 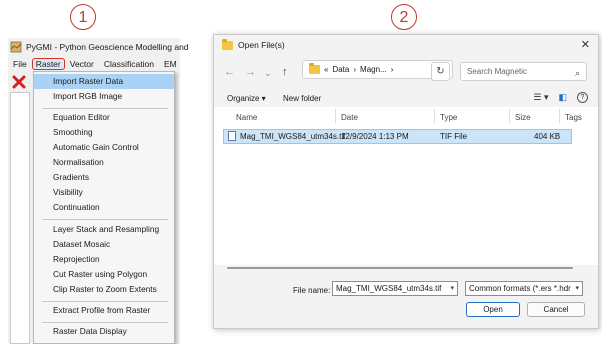 What do you see at coordinates (340, 69) in the screenshot?
I see `breadcrumb-data: Data` at bounding box center [340, 69].